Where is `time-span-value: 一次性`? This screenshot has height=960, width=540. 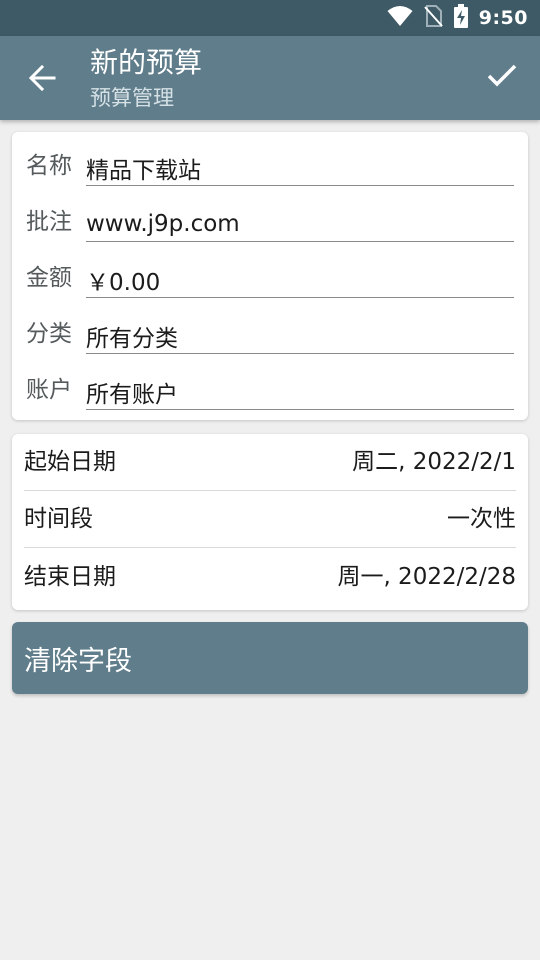 time-span-value: 一次性 is located at coordinates (481, 519).